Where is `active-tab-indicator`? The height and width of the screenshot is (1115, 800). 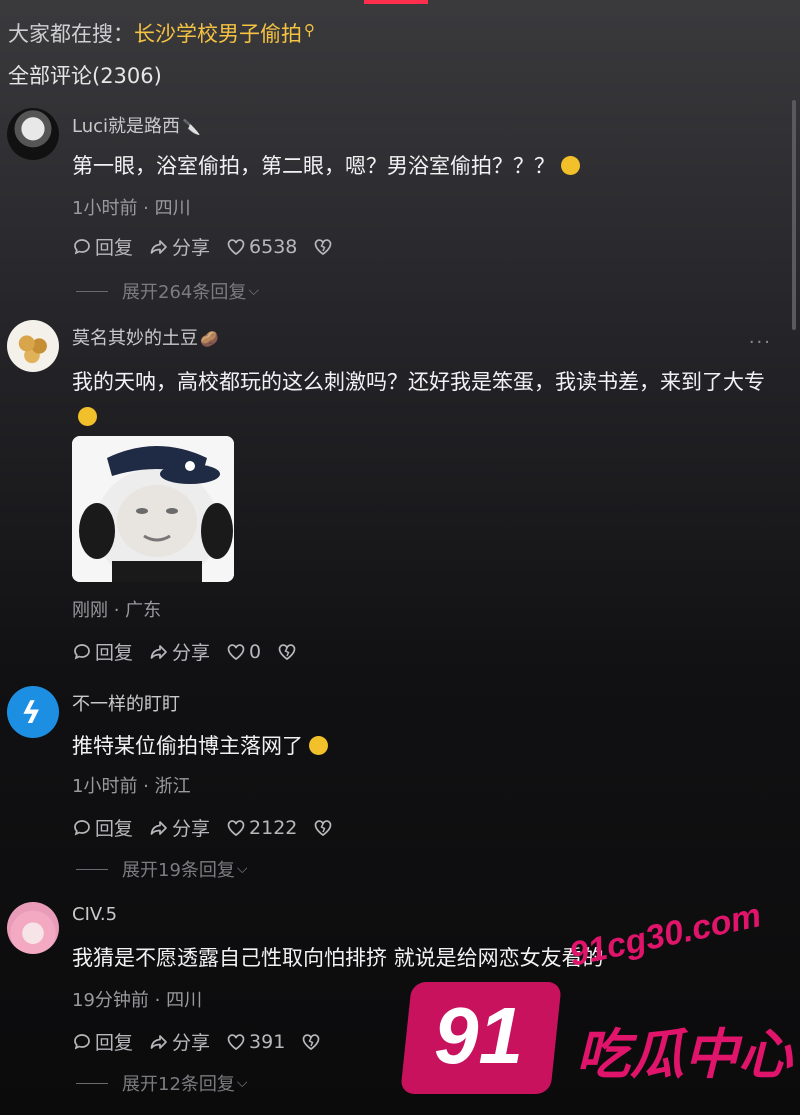 active-tab-indicator is located at coordinates (396, 2).